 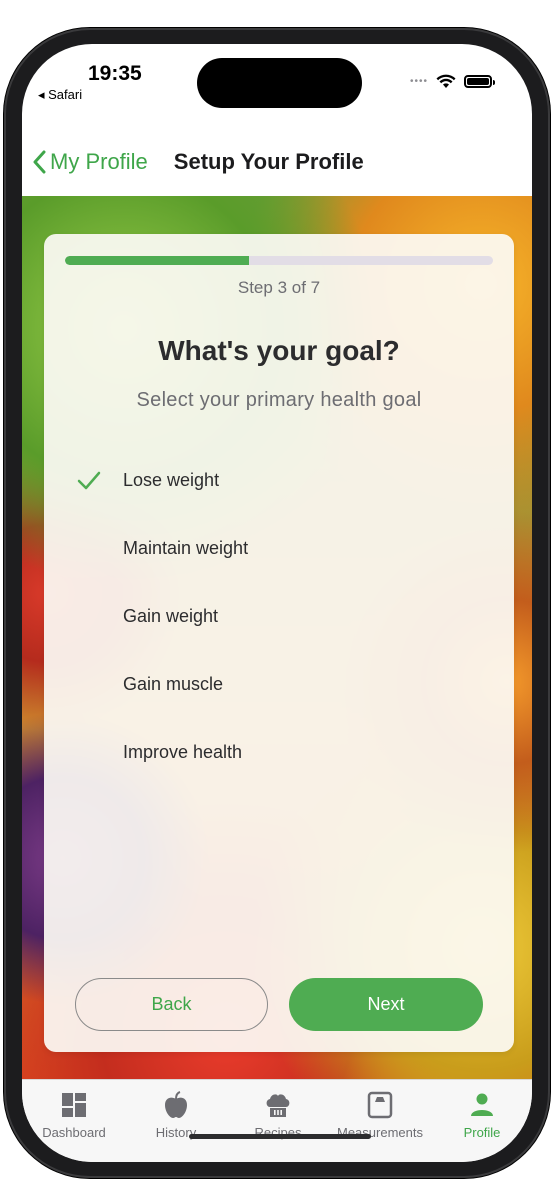 I want to click on back-button: Back, so click(x=171, y=1004).